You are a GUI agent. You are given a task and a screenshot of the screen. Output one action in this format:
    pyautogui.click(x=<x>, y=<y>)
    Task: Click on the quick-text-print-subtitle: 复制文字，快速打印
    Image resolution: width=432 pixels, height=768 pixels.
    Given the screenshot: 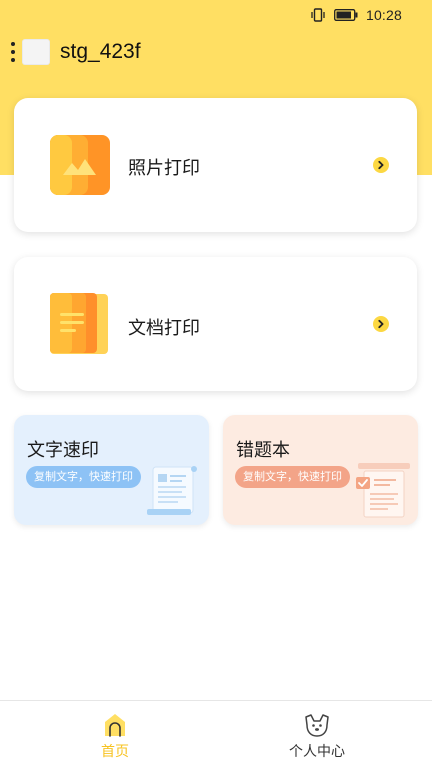 What is the action you would take?
    pyautogui.click(x=83, y=477)
    